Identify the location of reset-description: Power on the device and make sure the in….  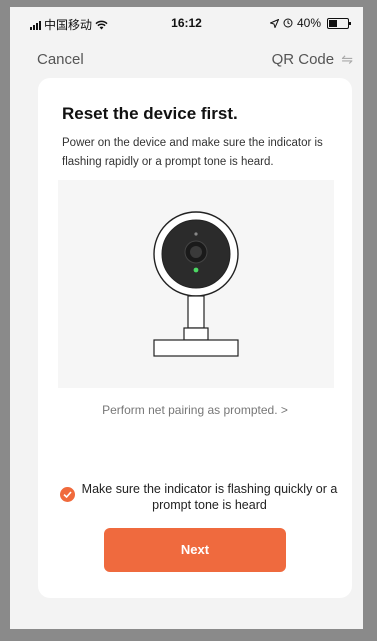
(192, 152).